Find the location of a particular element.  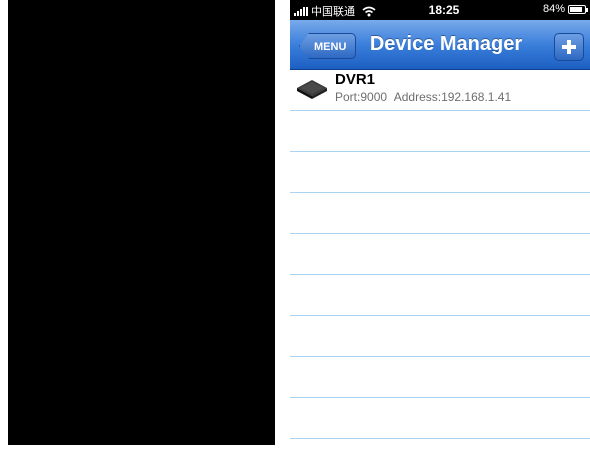

battery-icon is located at coordinates (578, 9).